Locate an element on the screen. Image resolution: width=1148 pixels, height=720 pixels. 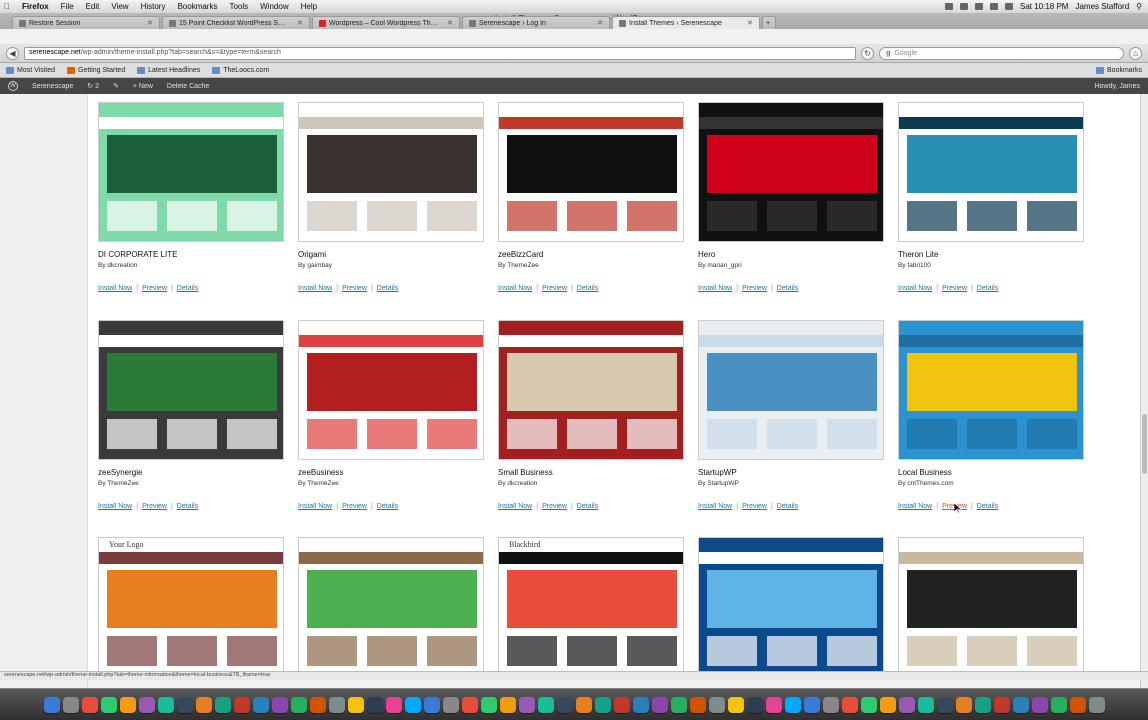
wordpress-logo-icon: W is located at coordinates (13, 86).